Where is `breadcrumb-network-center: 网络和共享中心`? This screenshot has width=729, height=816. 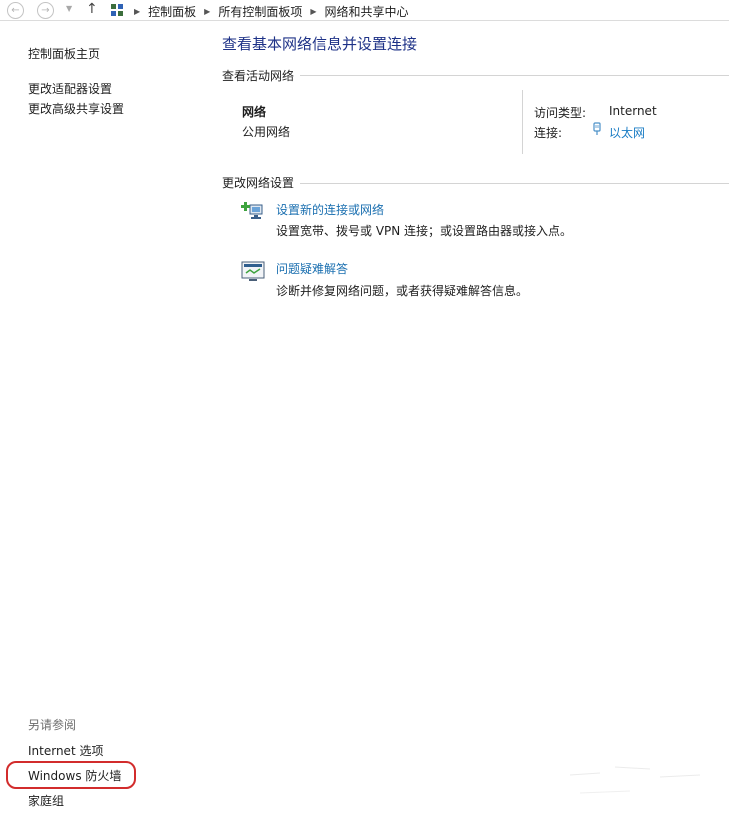
breadcrumb-network-center: 网络和共享中心 is located at coordinates (367, 11).